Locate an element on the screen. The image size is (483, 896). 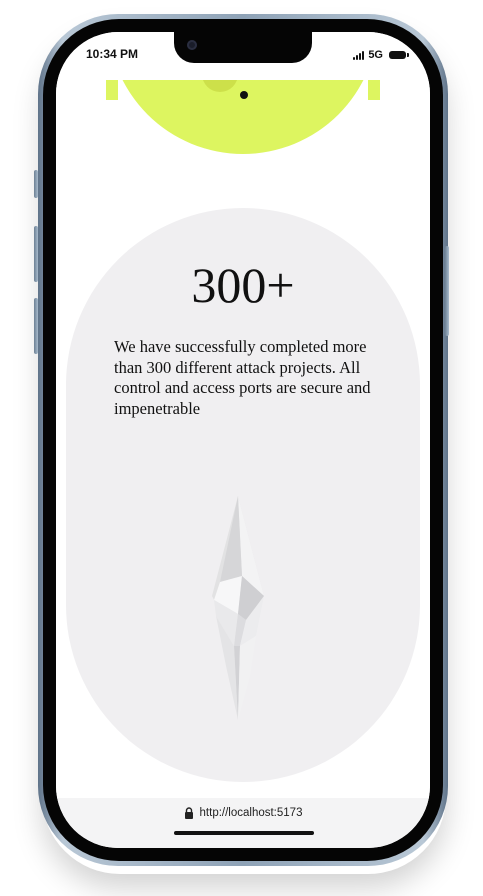
lime-decoration-tab-left is located at coordinates (112, 90).